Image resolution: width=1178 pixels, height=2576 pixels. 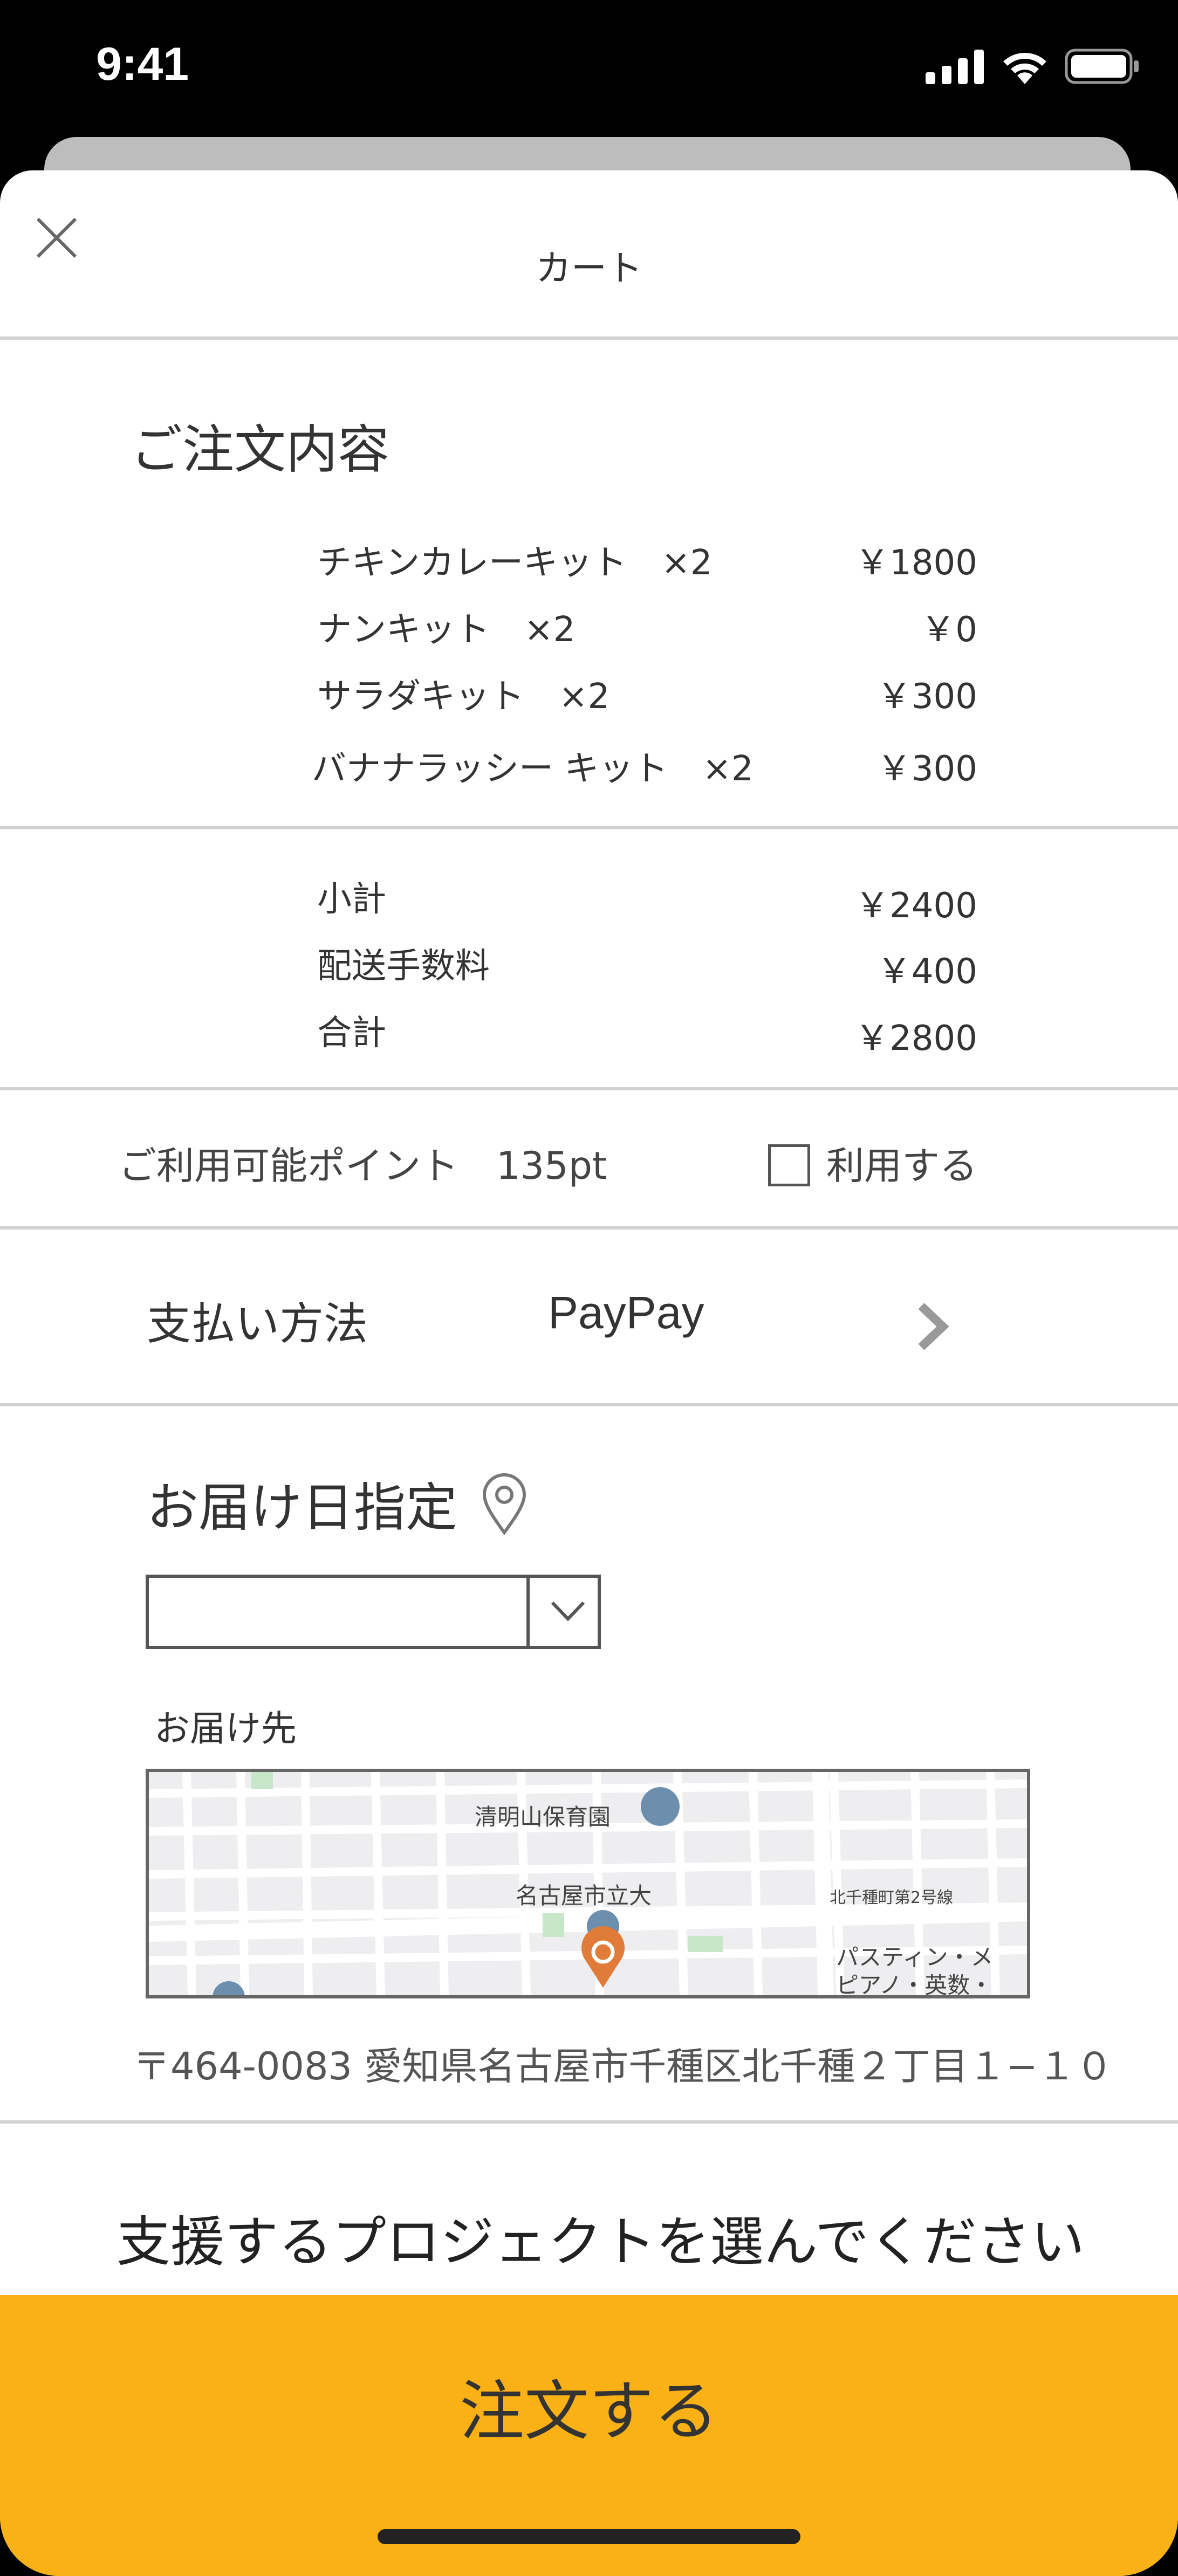 What do you see at coordinates (403, 966) in the screenshot?
I see `shipping-fee-label: 配送手数料` at bounding box center [403, 966].